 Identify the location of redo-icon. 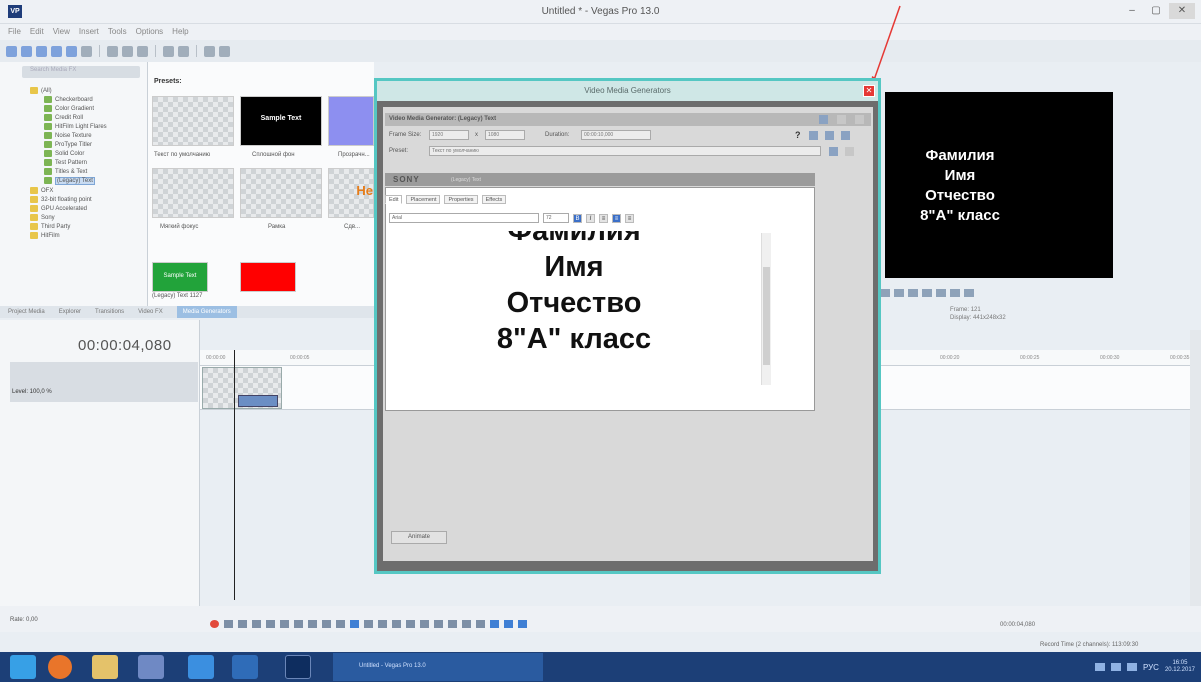
(183, 51).